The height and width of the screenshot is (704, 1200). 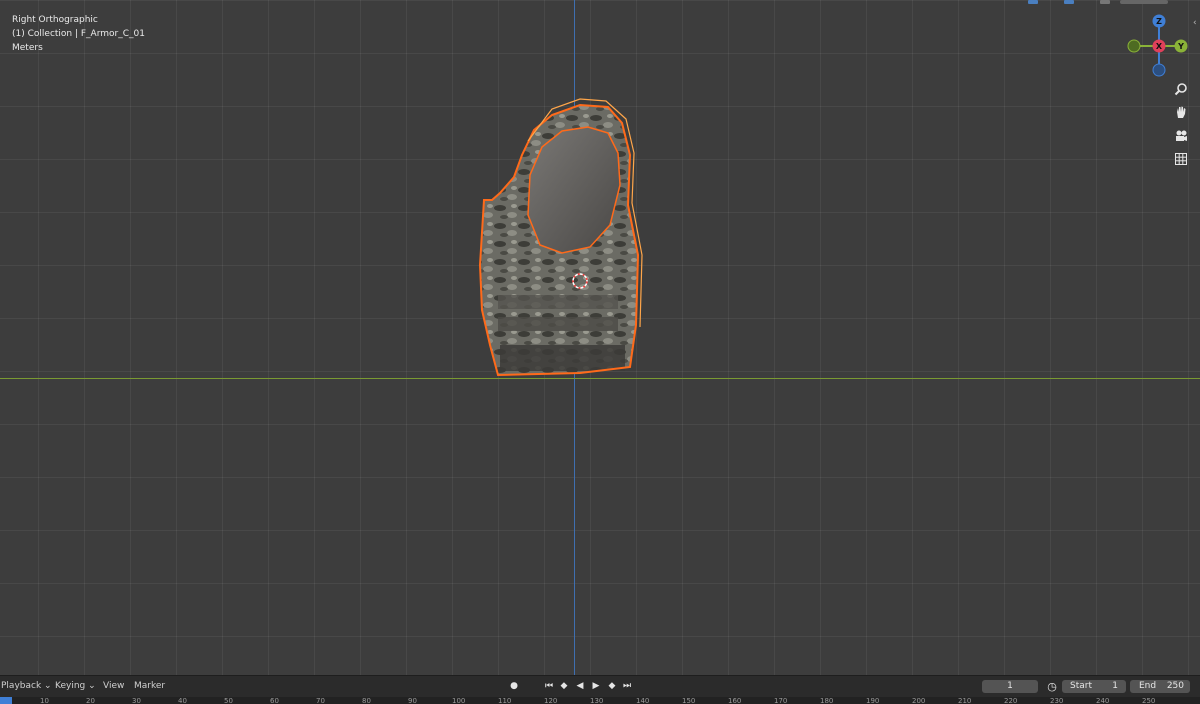 What do you see at coordinates (182, 700) in the screenshot?
I see `ruler-tick: 40` at bounding box center [182, 700].